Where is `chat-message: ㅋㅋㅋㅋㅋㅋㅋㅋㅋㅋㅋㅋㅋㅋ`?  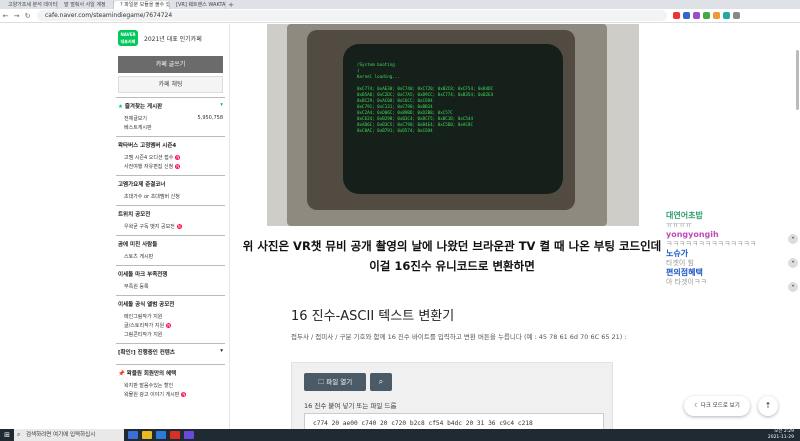 chat-message: ㅋㅋㅋㅋㅋㅋㅋㅋㅋㅋㅋㅋㅋㅋ is located at coordinates (711, 244).